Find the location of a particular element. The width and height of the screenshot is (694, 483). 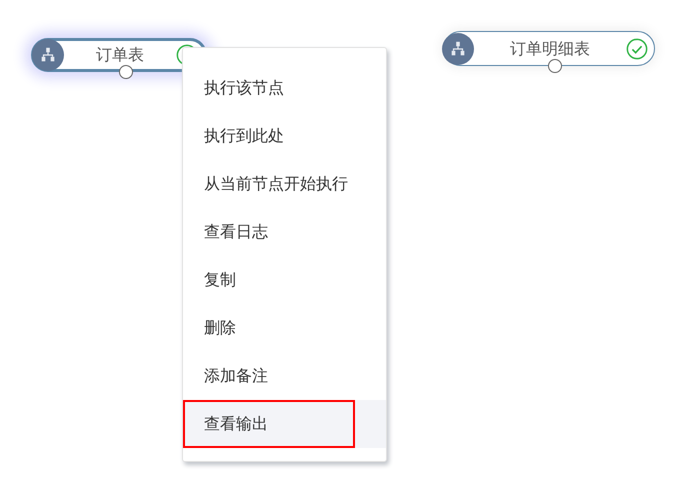

node-label: 订单明细表 is located at coordinates (550, 49).